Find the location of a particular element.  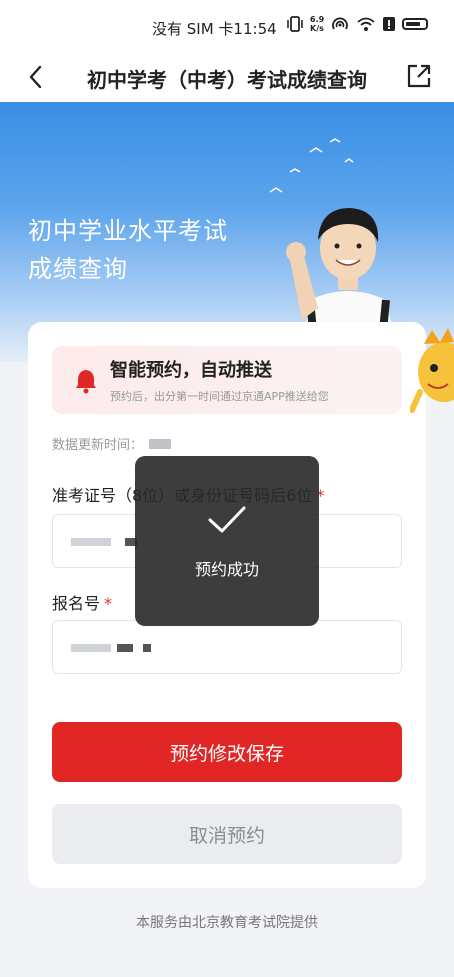

status-carrier-time: 没有 SIM 卡11:54 is located at coordinates (214, 29).